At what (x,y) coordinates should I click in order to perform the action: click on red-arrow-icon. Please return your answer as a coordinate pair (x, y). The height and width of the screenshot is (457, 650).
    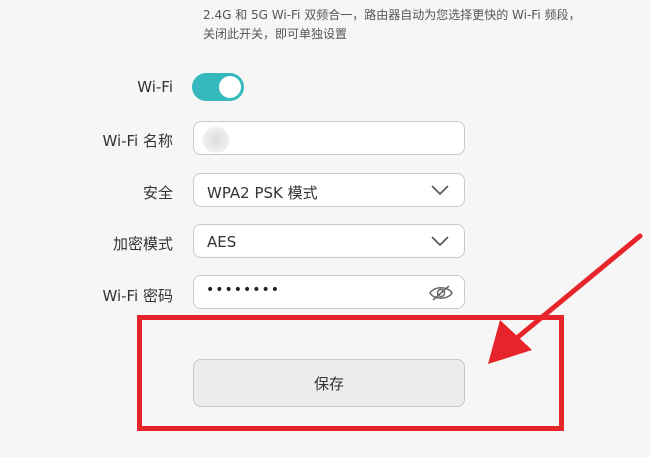
    Looking at the image, I should click on (565, 298).